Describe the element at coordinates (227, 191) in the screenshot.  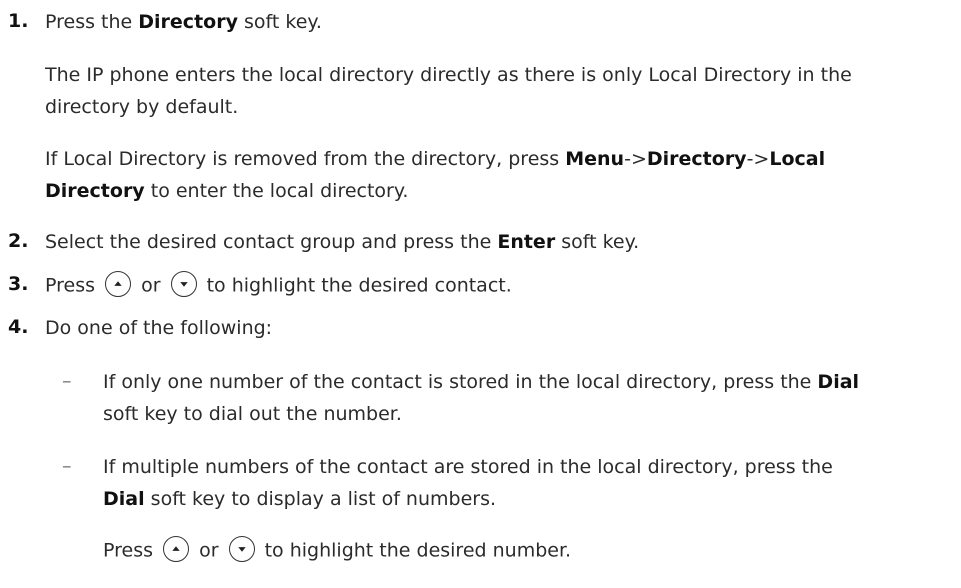
I see `step-1-para-2-line-2: Directory to enter the local directory.` at that location.